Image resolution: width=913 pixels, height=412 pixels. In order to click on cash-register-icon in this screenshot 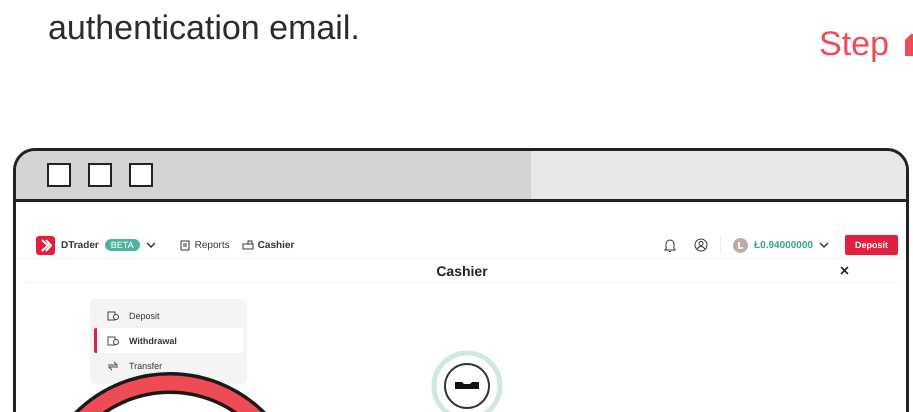, I will do `click(248, 245)`.